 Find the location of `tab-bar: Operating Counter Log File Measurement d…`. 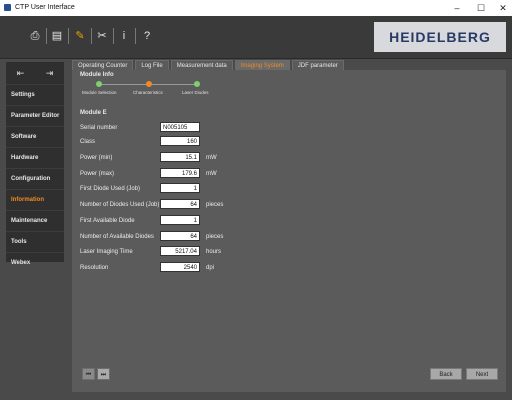

tab-bar: Operating Counter Log File Measurement d… is located at coordinates (209, 65).